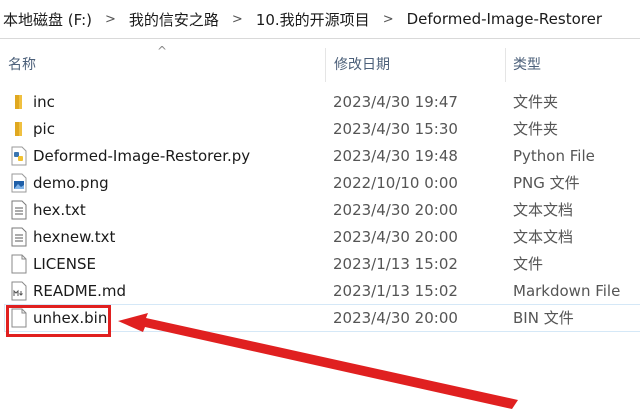 The image size is (640, 419). I want to click on file-name: LICENSE, so click(64, 264).